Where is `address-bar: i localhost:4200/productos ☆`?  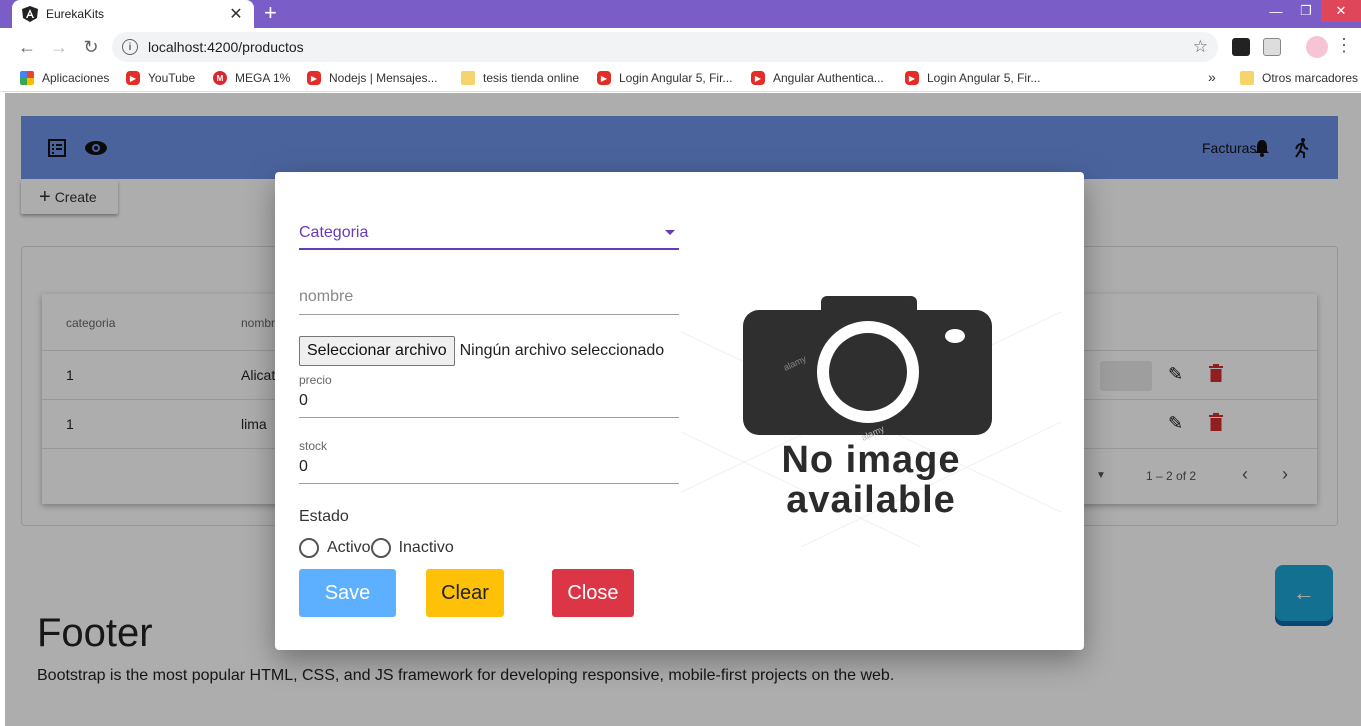
address-bar: i localhost:4200/productos ☆ is located at coordinates (665, 47).